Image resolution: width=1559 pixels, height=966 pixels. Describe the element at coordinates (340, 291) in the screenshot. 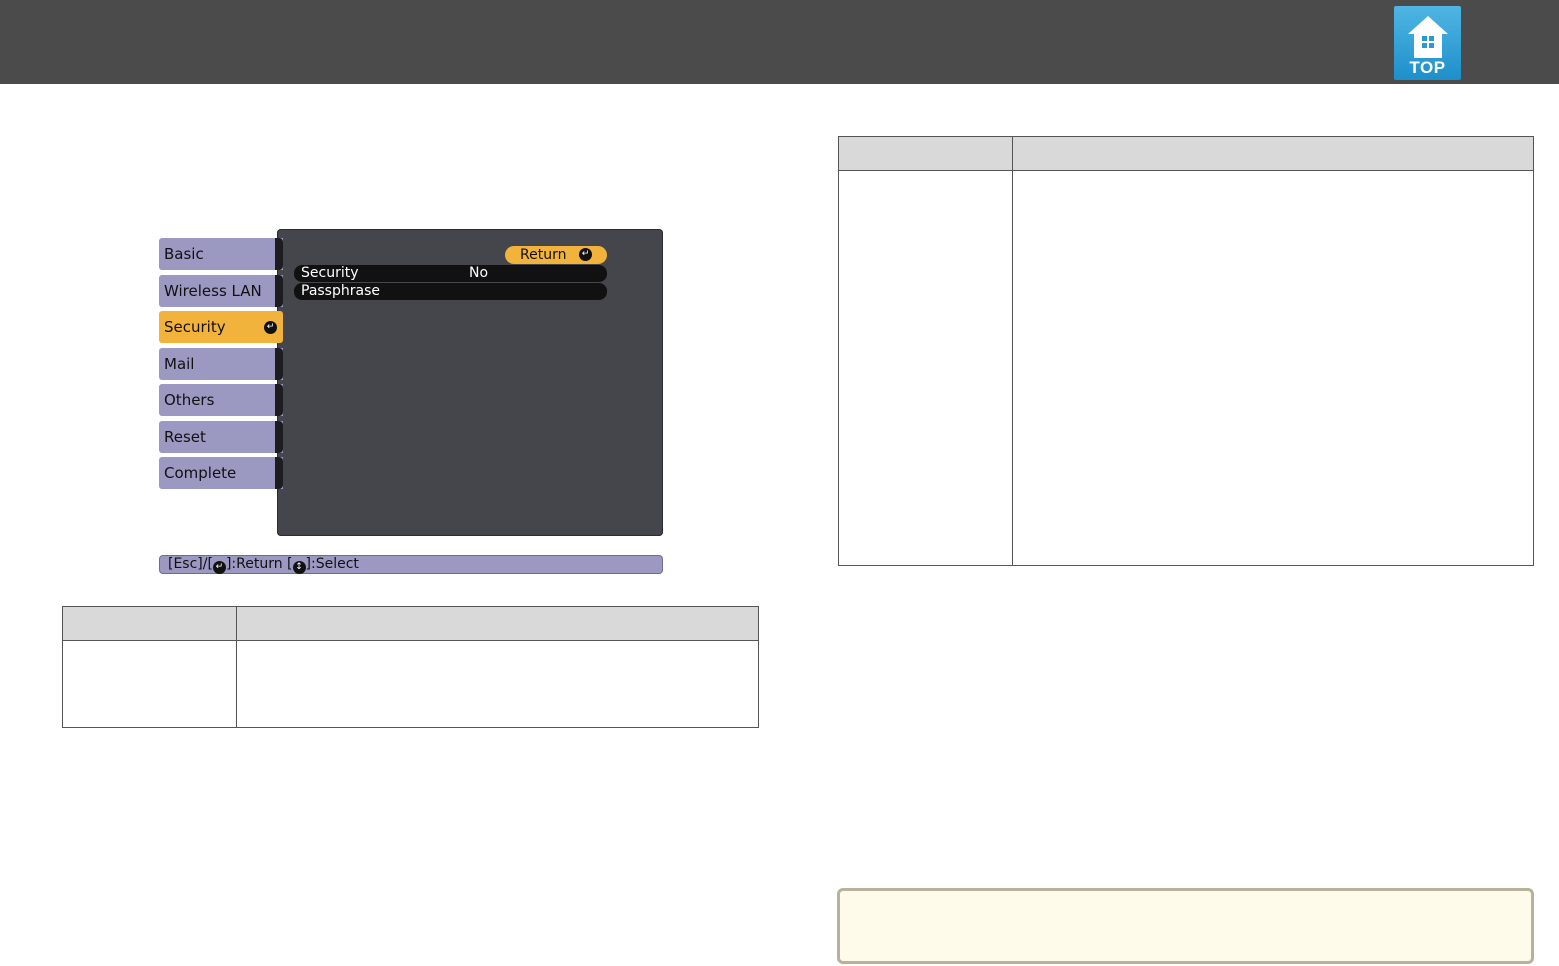

I see `passphrase-label: Passphrase` at that location.